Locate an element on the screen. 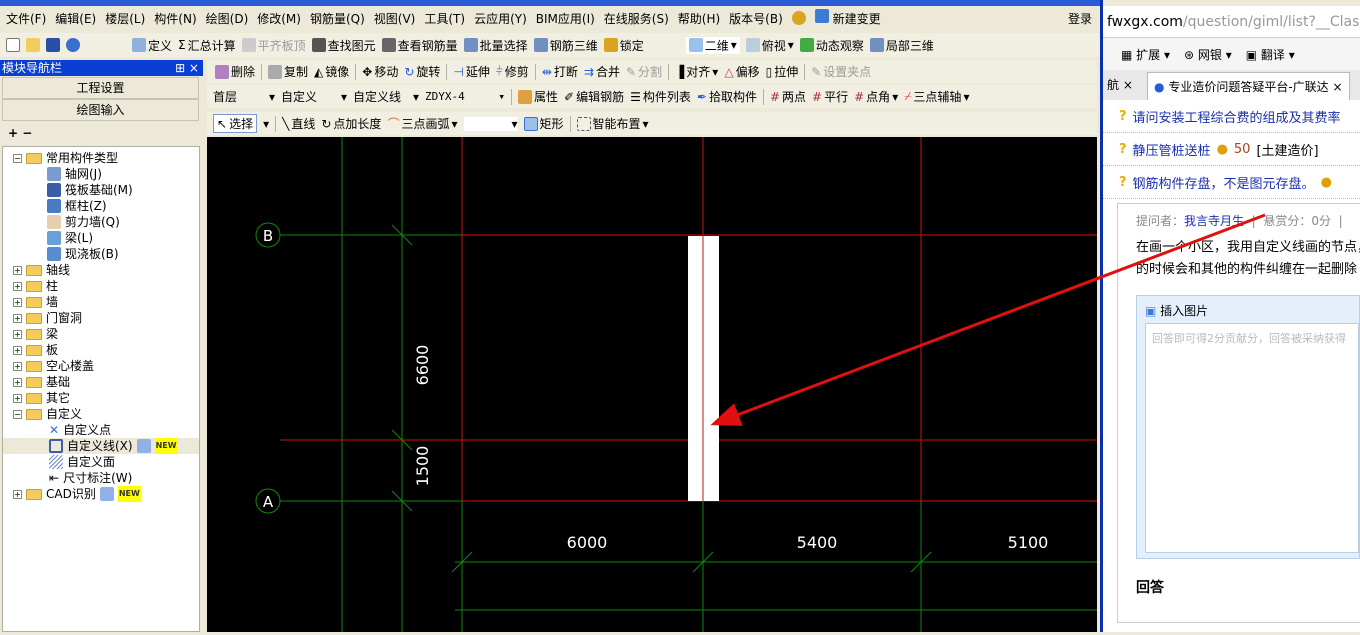 This screenshot has height=635, width=1360. tree-folder: + 柱 is located at coordinates (101, 286).